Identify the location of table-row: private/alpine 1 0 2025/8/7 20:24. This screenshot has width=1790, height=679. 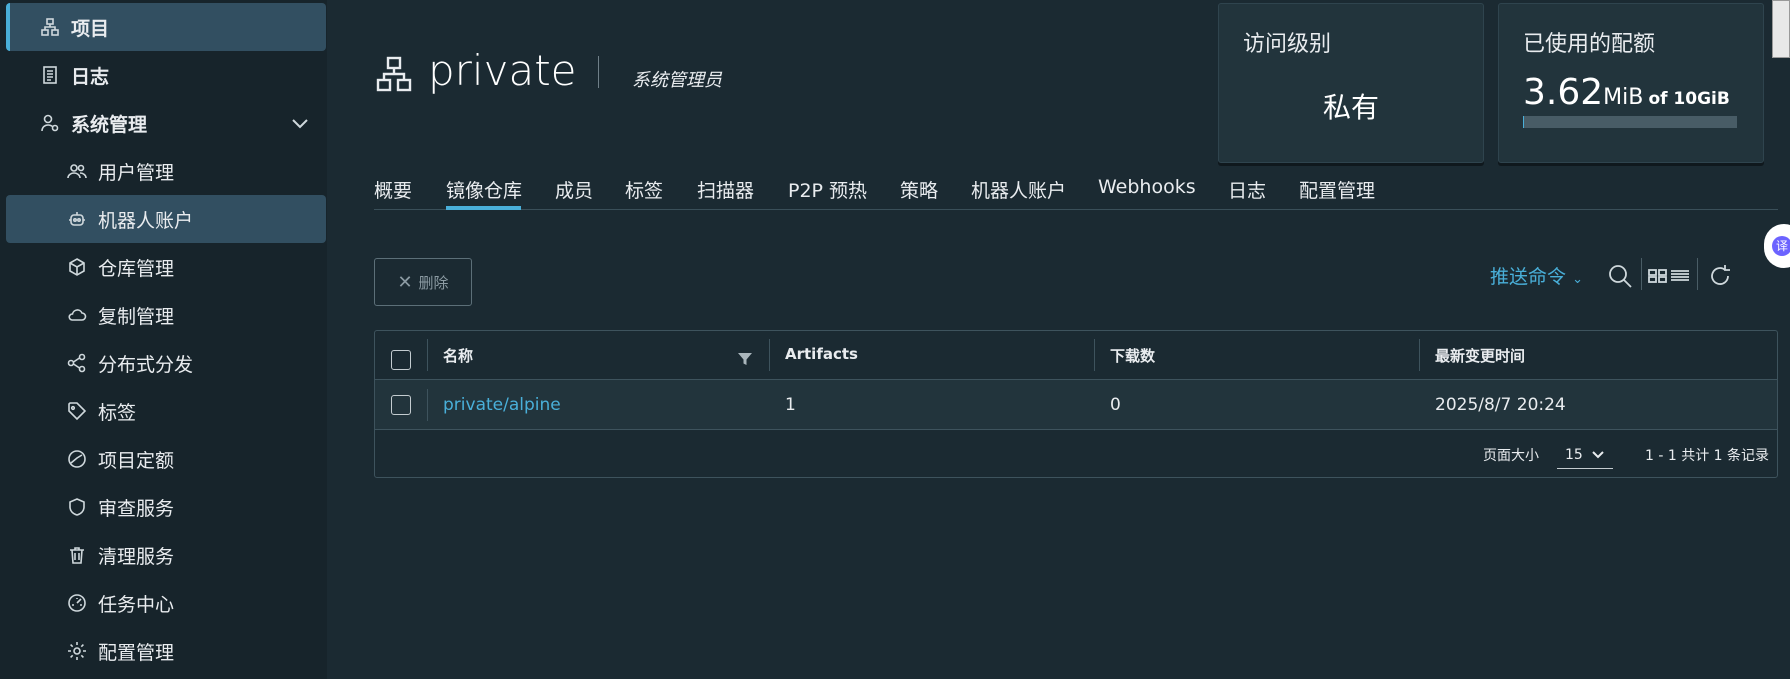
(1076, 405).